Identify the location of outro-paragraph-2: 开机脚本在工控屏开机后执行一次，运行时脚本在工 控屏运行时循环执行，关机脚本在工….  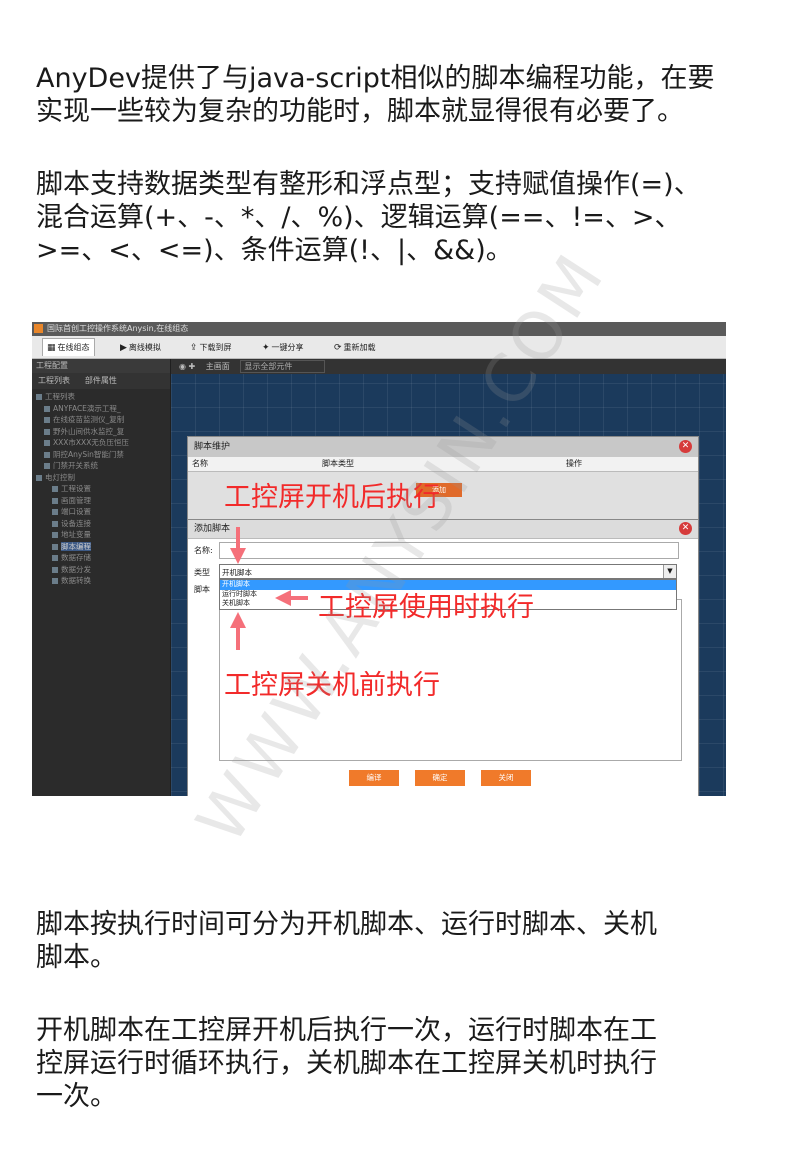
(346, 1063).